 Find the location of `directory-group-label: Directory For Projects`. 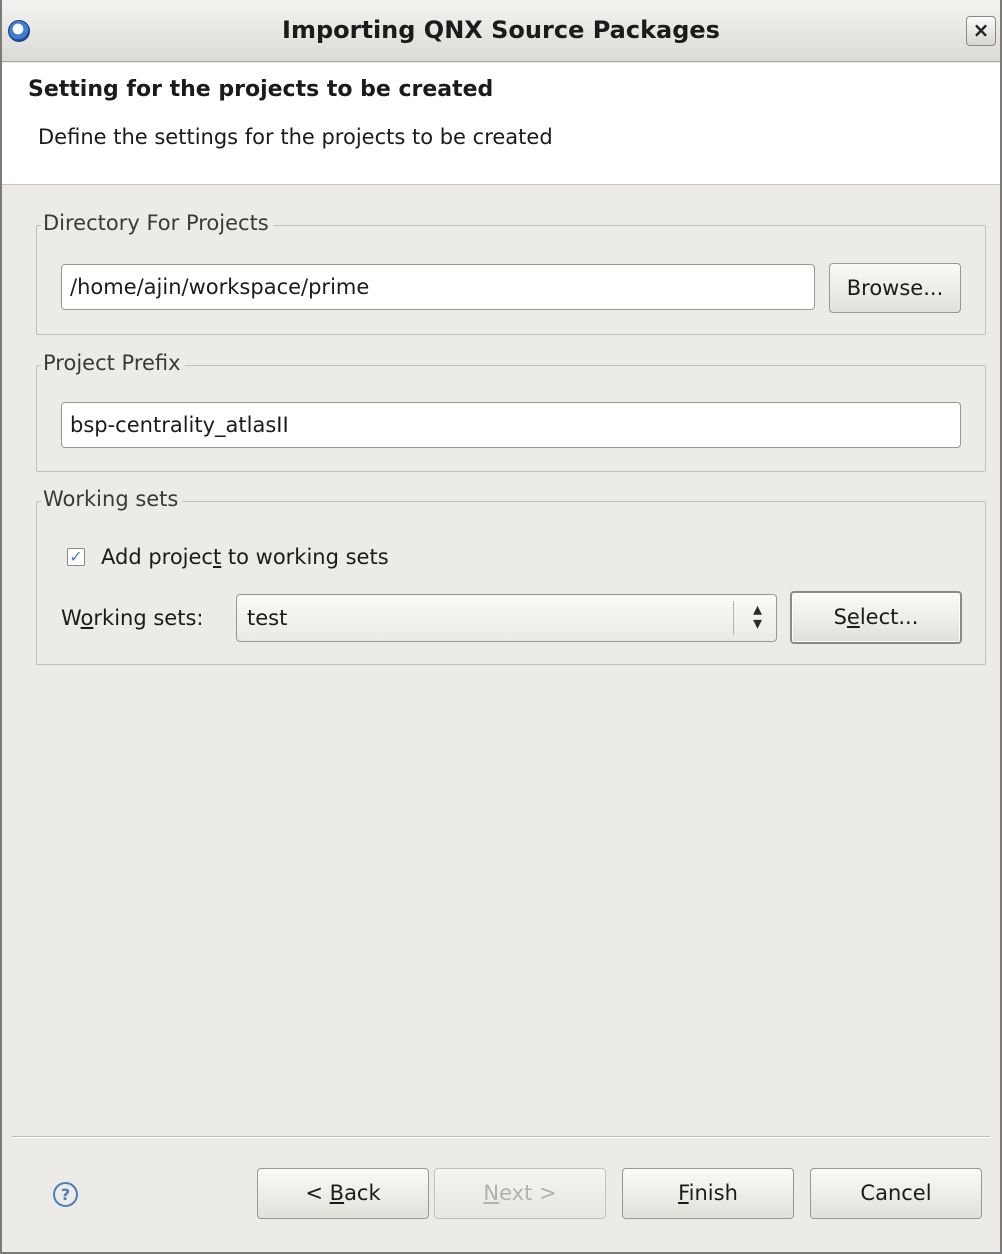

directory-group-label: Directory For Projects is located at coordinates (157, 223).